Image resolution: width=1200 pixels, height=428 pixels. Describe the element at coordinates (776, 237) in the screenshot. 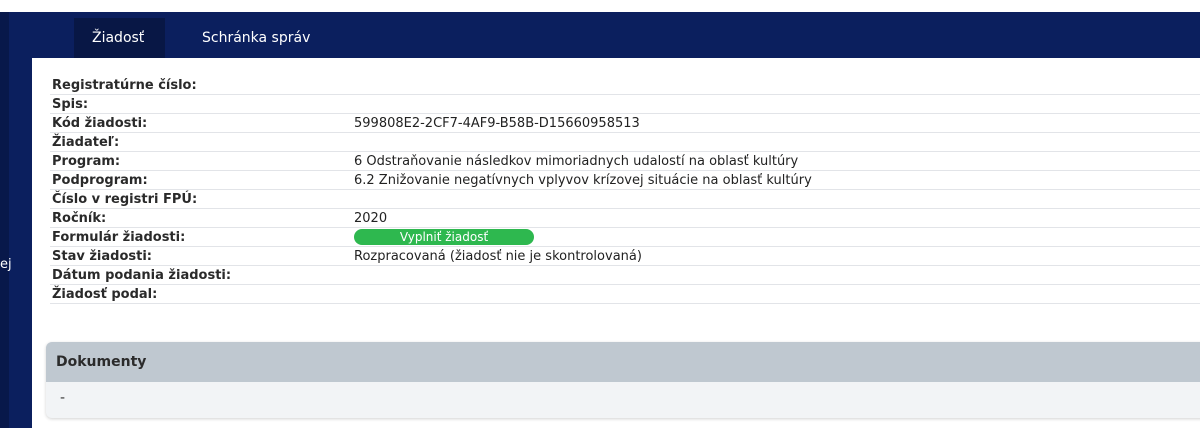

I see `field-value: Vyplniť žiadosť` at that location.